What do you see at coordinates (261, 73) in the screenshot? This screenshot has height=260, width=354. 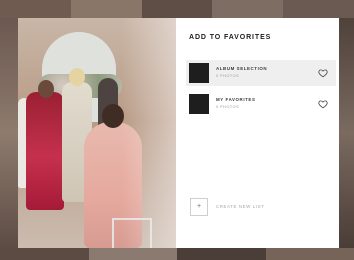 I see `list-item-album-selection: ALBUM SELECTION 0 PHOTOS` at bounding box center [261, 73].